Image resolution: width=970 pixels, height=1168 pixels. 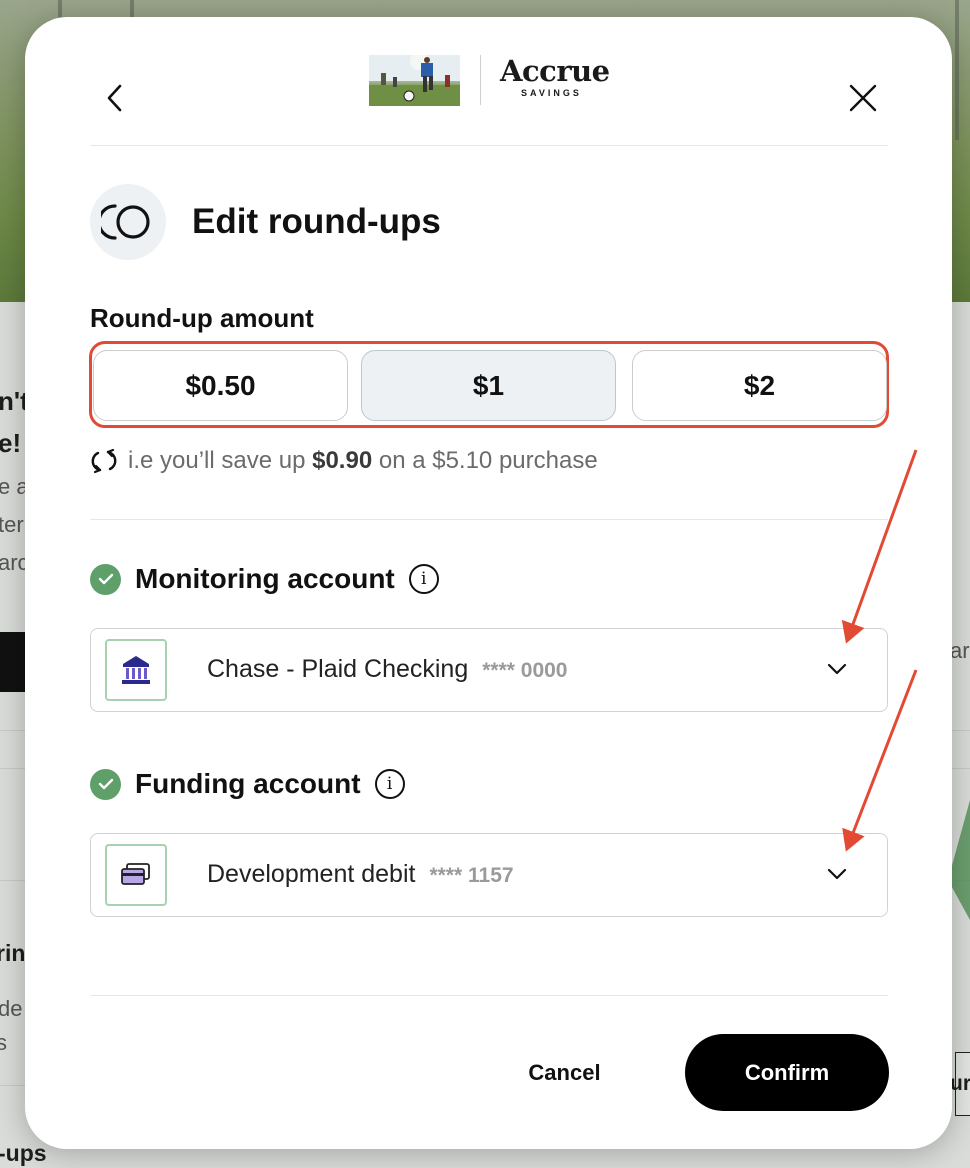 What do you see at coordinates (471, 875) in the screenshot?
I see `funding-account-mask: **** 1157` at bounding box center [471, 875].